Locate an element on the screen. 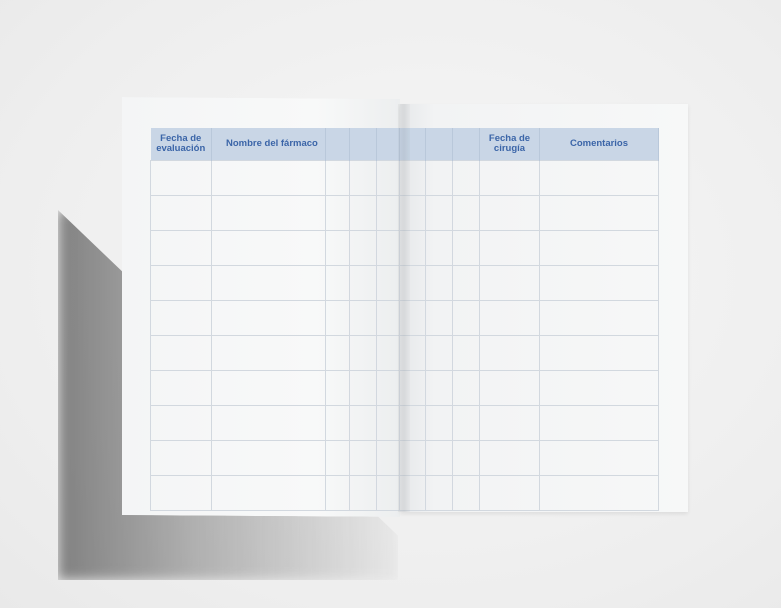  header-evaluation-date-line2: evaluación is located at coordinates (181, 148).